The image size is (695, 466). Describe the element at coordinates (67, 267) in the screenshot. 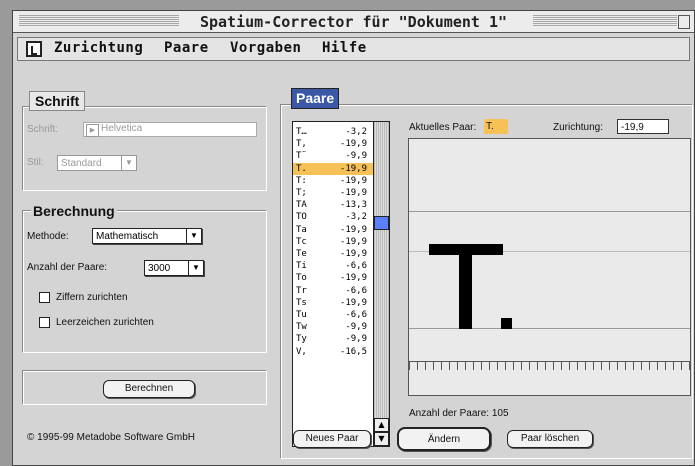

I see `pairs-count-label: Anzahl der Paare:` at that location.